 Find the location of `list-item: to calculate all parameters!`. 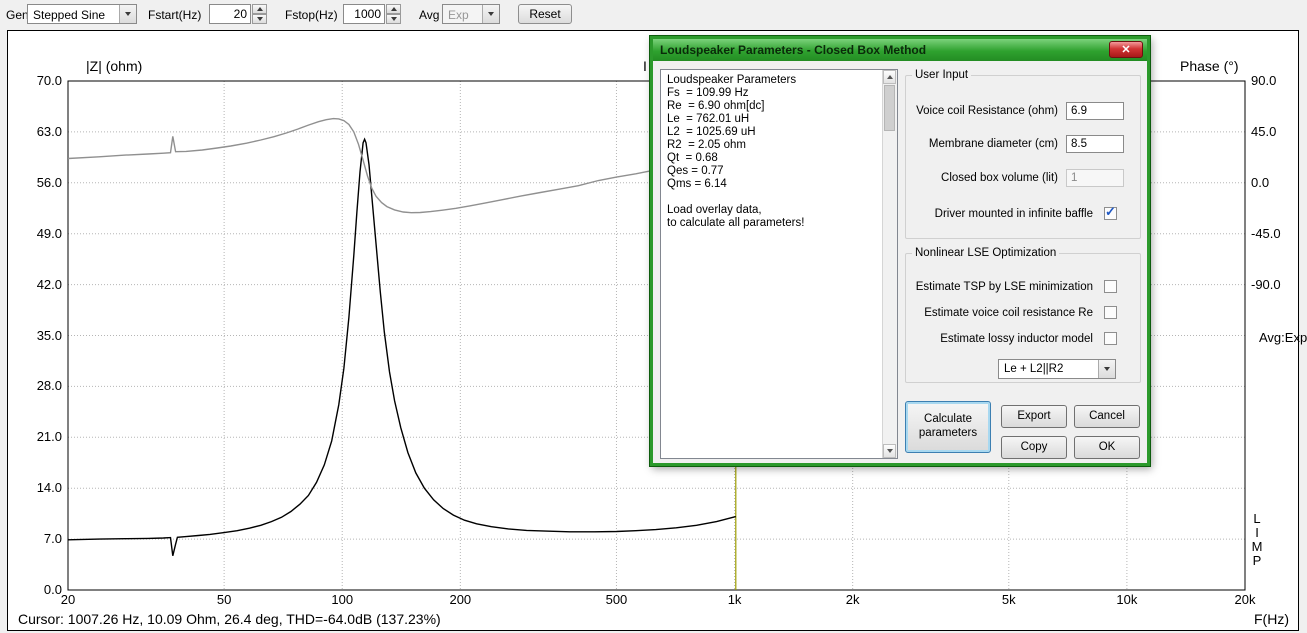

list-item: to calculate all parameters! is located at coordinates (736, 223).